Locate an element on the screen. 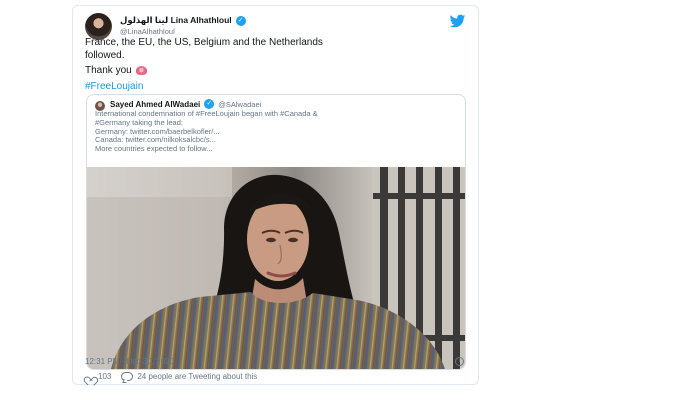  tweet-text-line: followed. is located at coordinates (105, 55).